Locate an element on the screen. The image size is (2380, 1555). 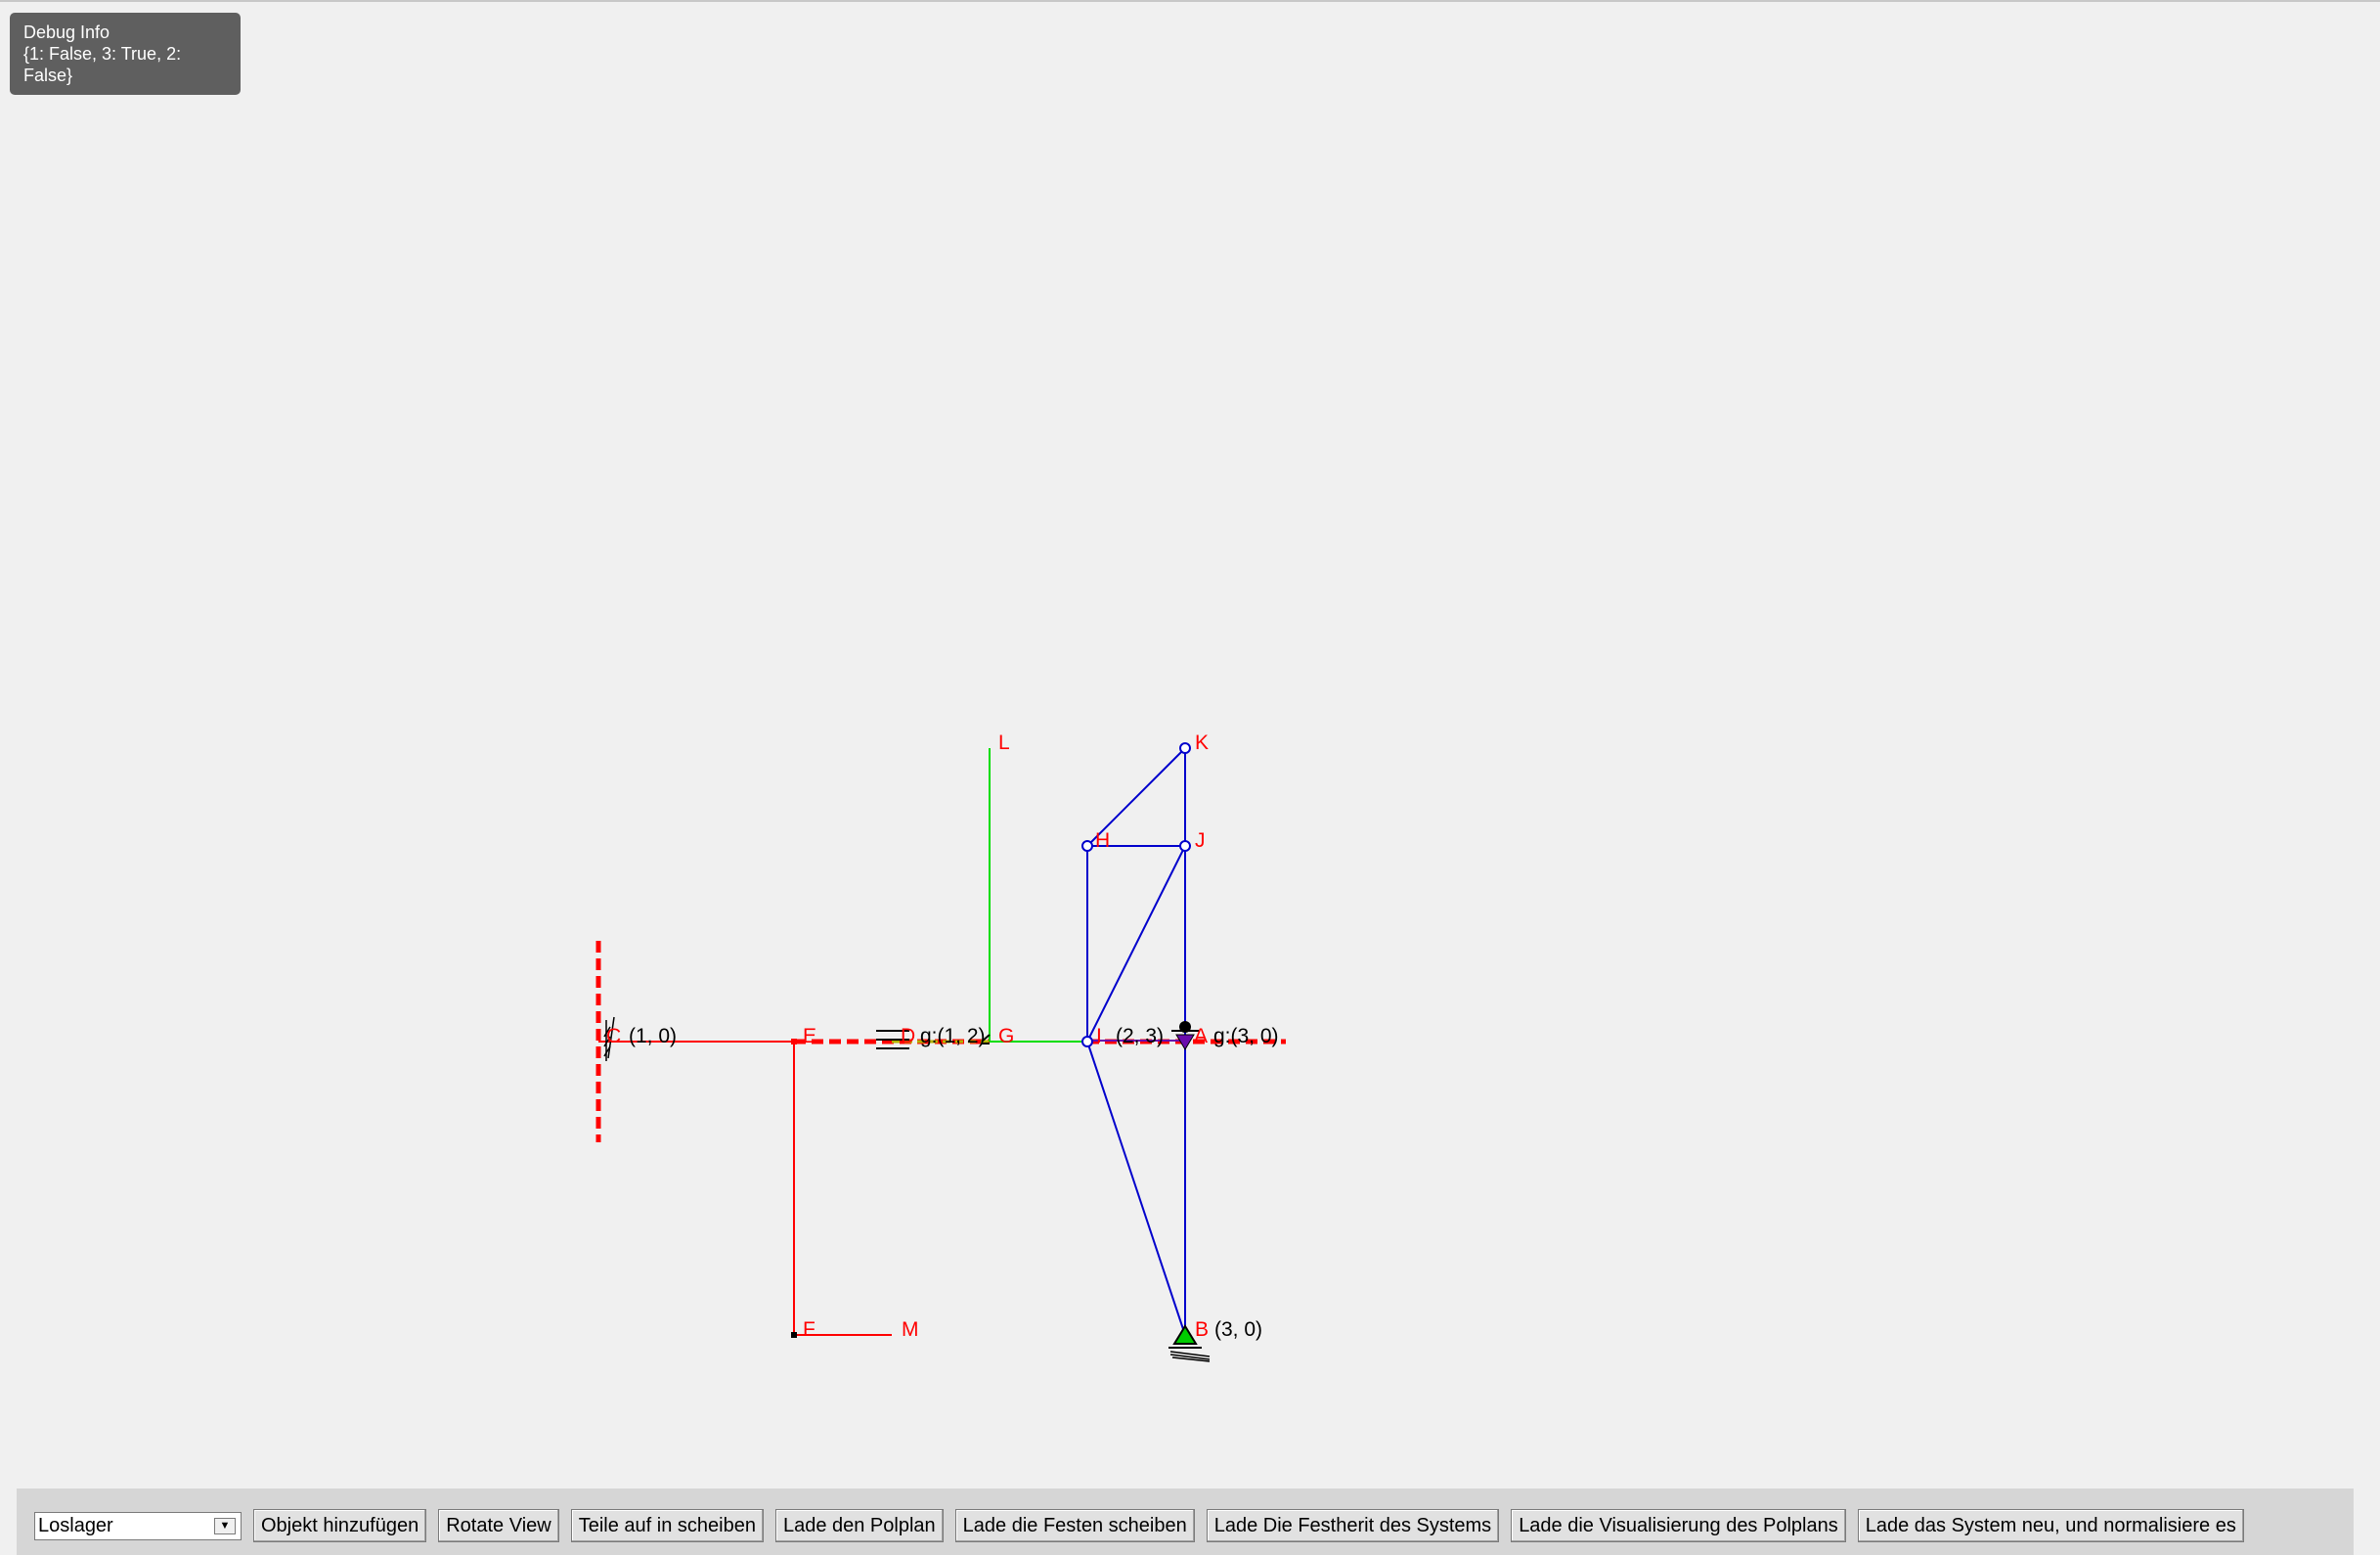
label-d-coord: g:(1, 2) is located at coordinates (953, 1036).